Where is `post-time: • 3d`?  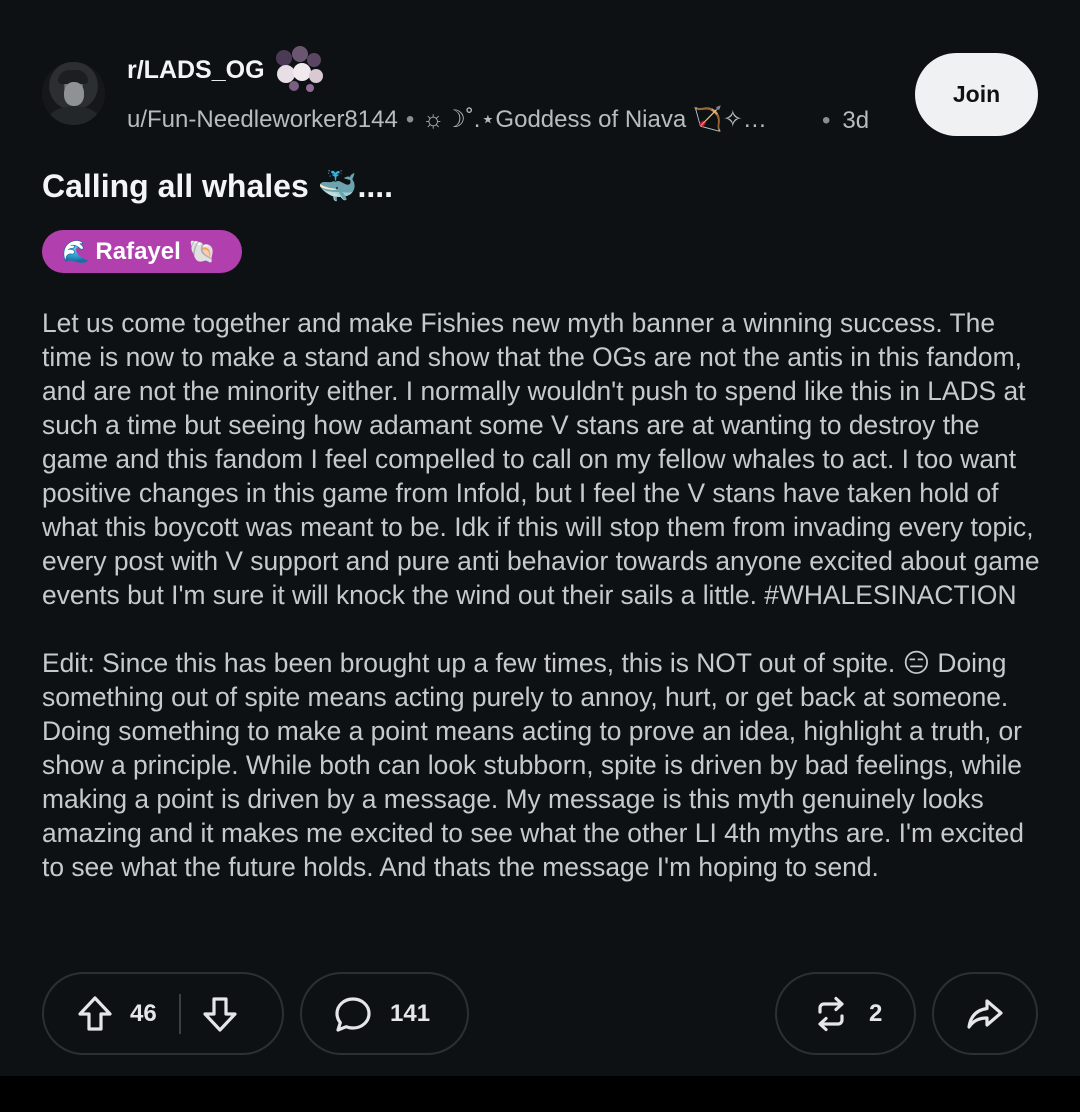 post-time: • 3d is located at coordinates (845, 121).